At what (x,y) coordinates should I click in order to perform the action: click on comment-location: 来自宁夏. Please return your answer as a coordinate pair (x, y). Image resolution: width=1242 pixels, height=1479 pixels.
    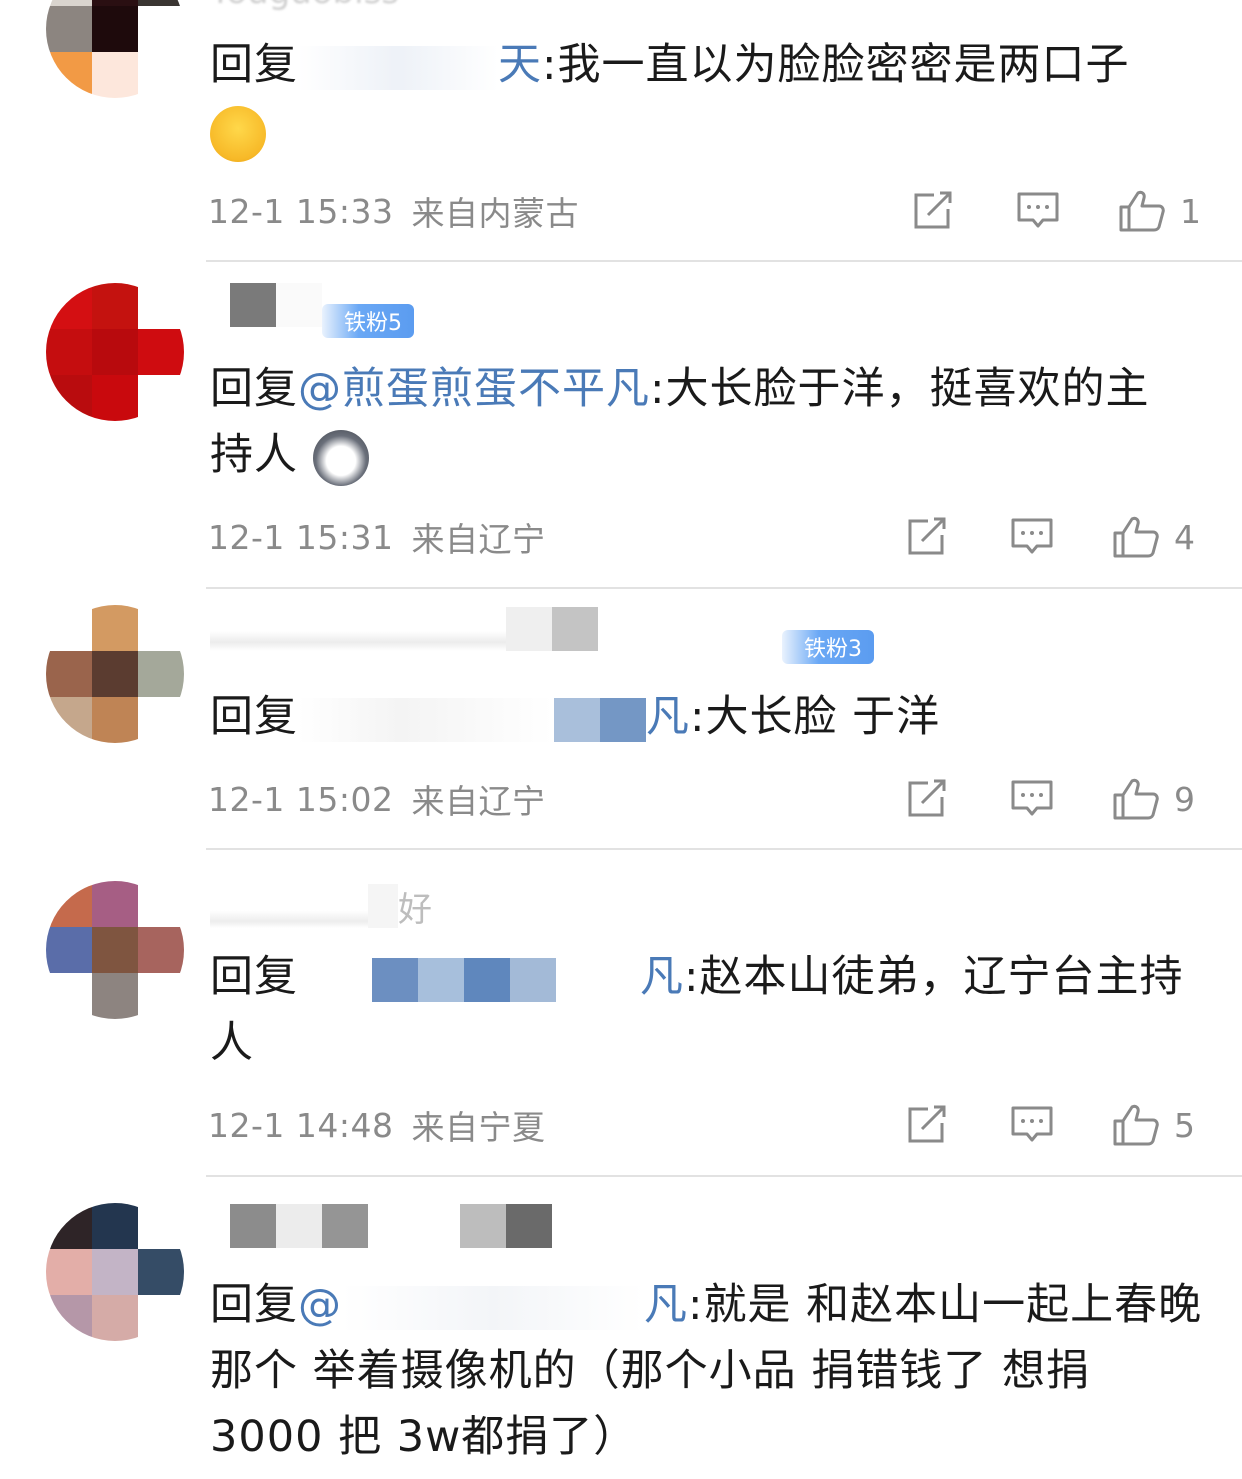
    Looking at the image, I should click on (478, 1127).